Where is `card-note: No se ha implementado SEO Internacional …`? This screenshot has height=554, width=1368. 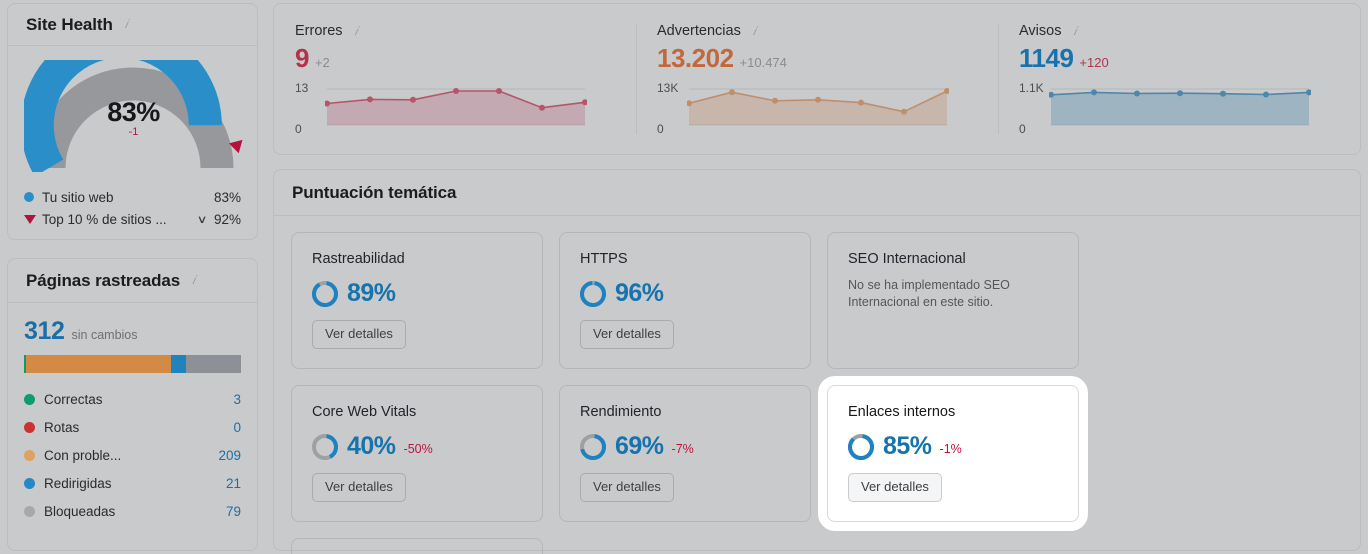 card-note: No se ha implementado SEO Internacional … is located at coordinates (929, 293).